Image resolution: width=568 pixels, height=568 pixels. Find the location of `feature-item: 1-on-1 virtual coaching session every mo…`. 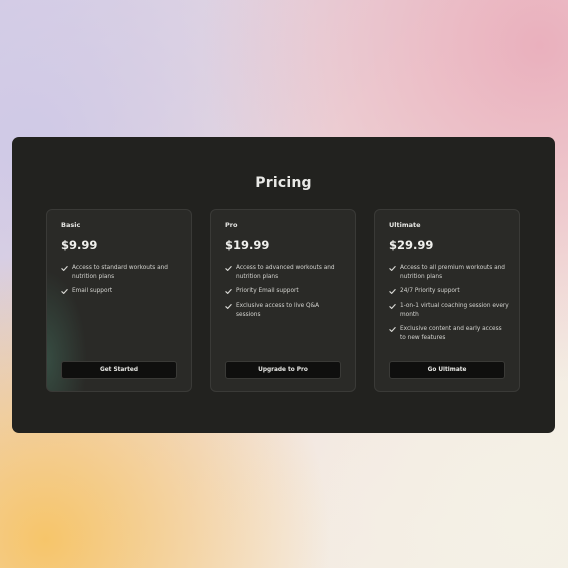

feature-item: 1-on-1 virtual coaching session every mo… is located at coordinates (449, 311).